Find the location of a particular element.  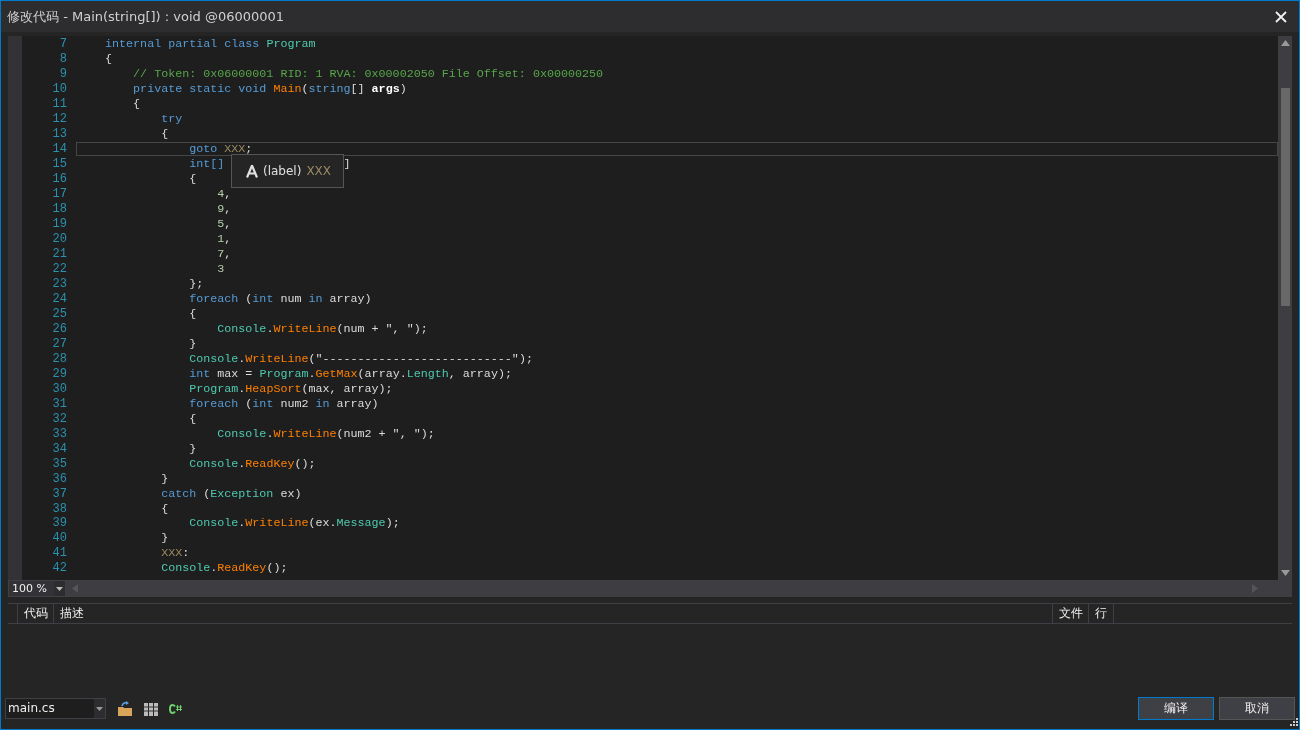

code-line: 5, is located at coordinates (224, 224).